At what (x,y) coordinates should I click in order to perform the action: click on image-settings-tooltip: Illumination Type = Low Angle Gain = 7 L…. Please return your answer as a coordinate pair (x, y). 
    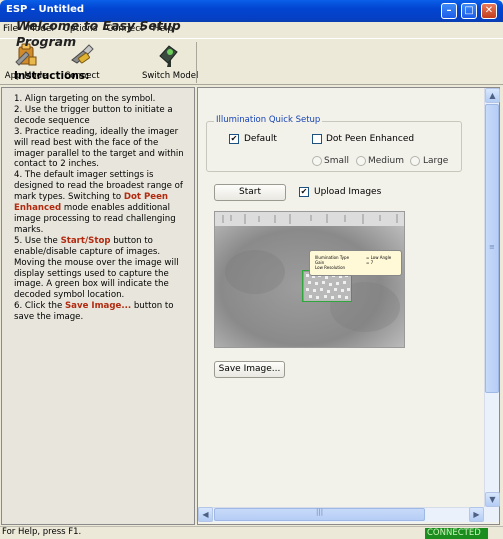
    Looking at the image, I should click on (355, 263).